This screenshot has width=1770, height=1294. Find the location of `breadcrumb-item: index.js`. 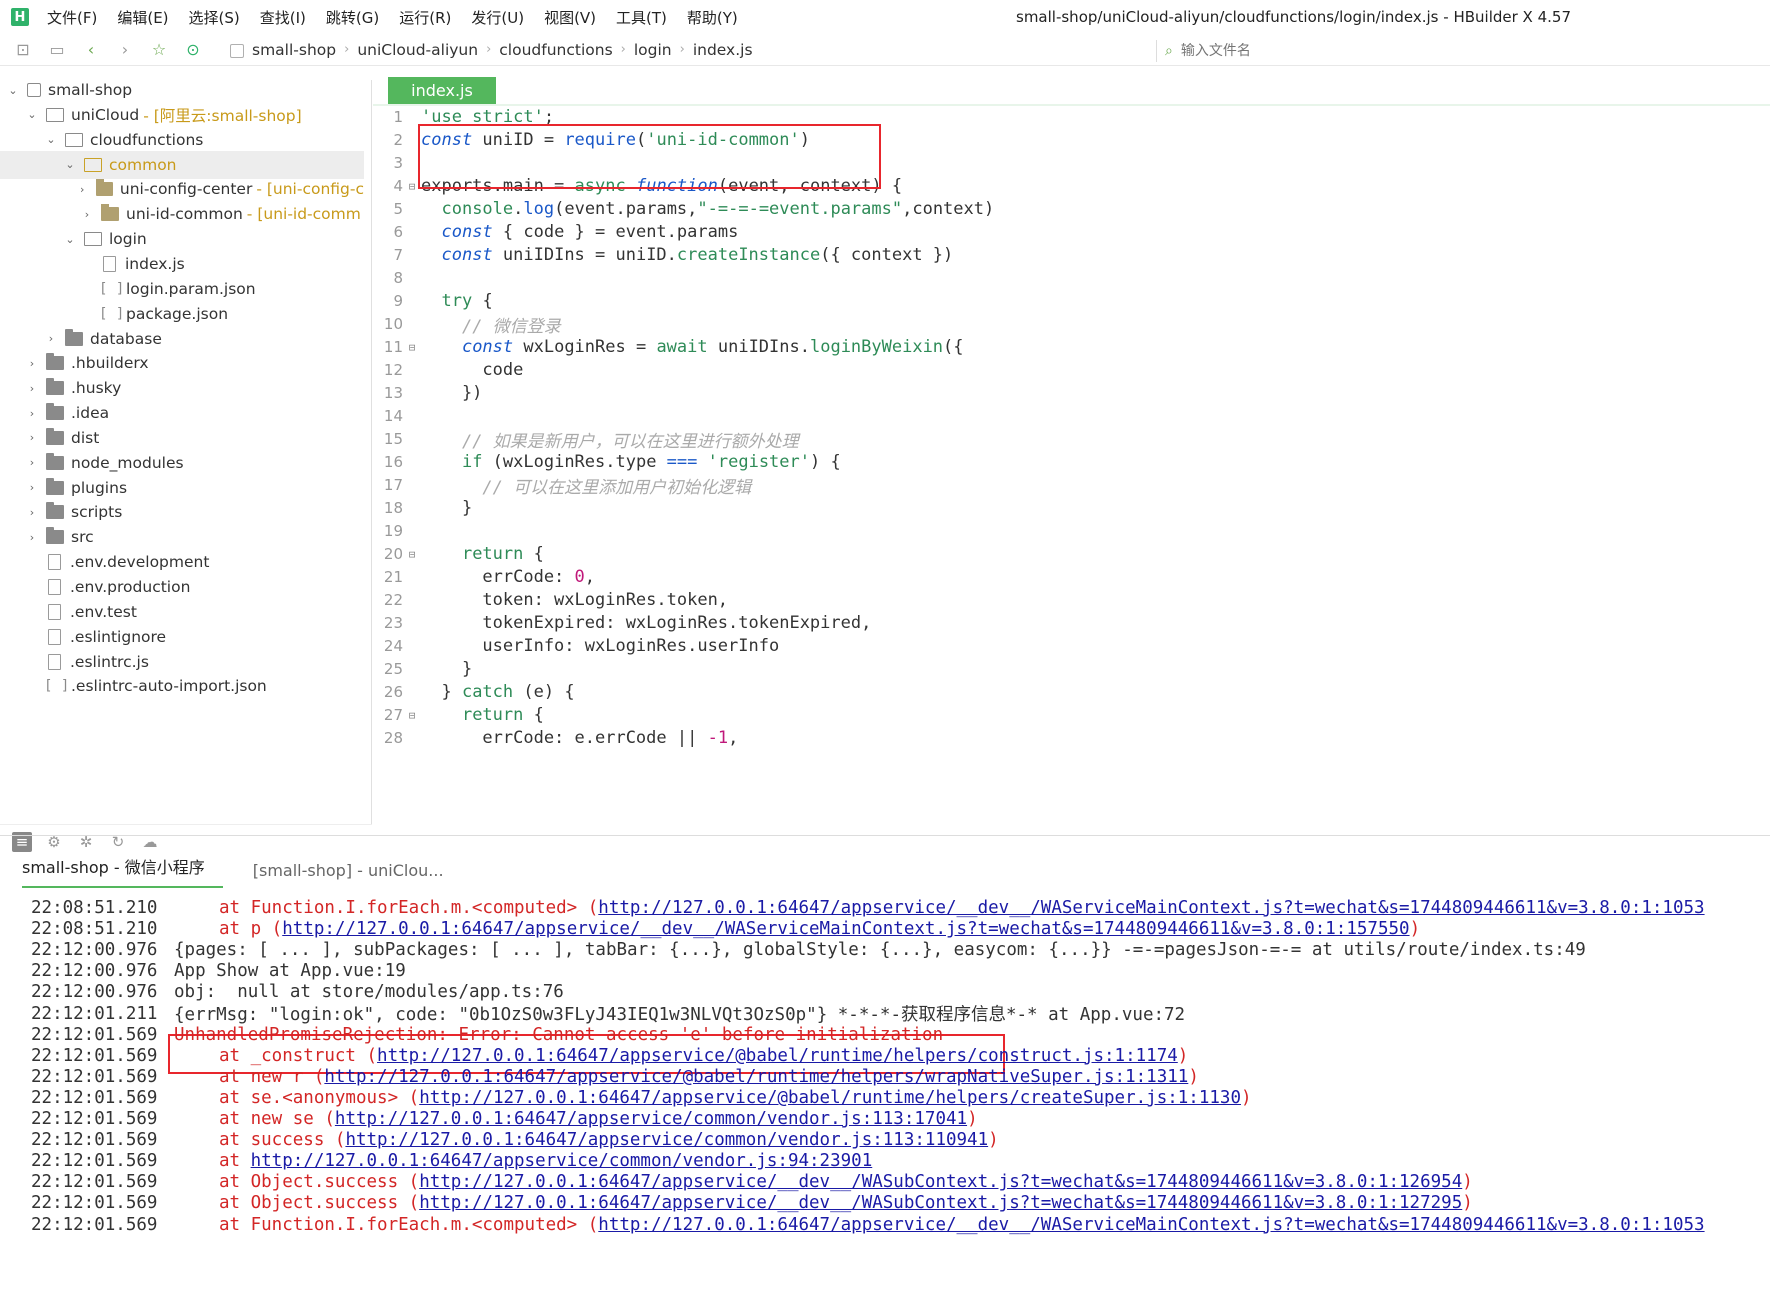

breadcrumb-item: index.js is located at coordinates (723, 50).